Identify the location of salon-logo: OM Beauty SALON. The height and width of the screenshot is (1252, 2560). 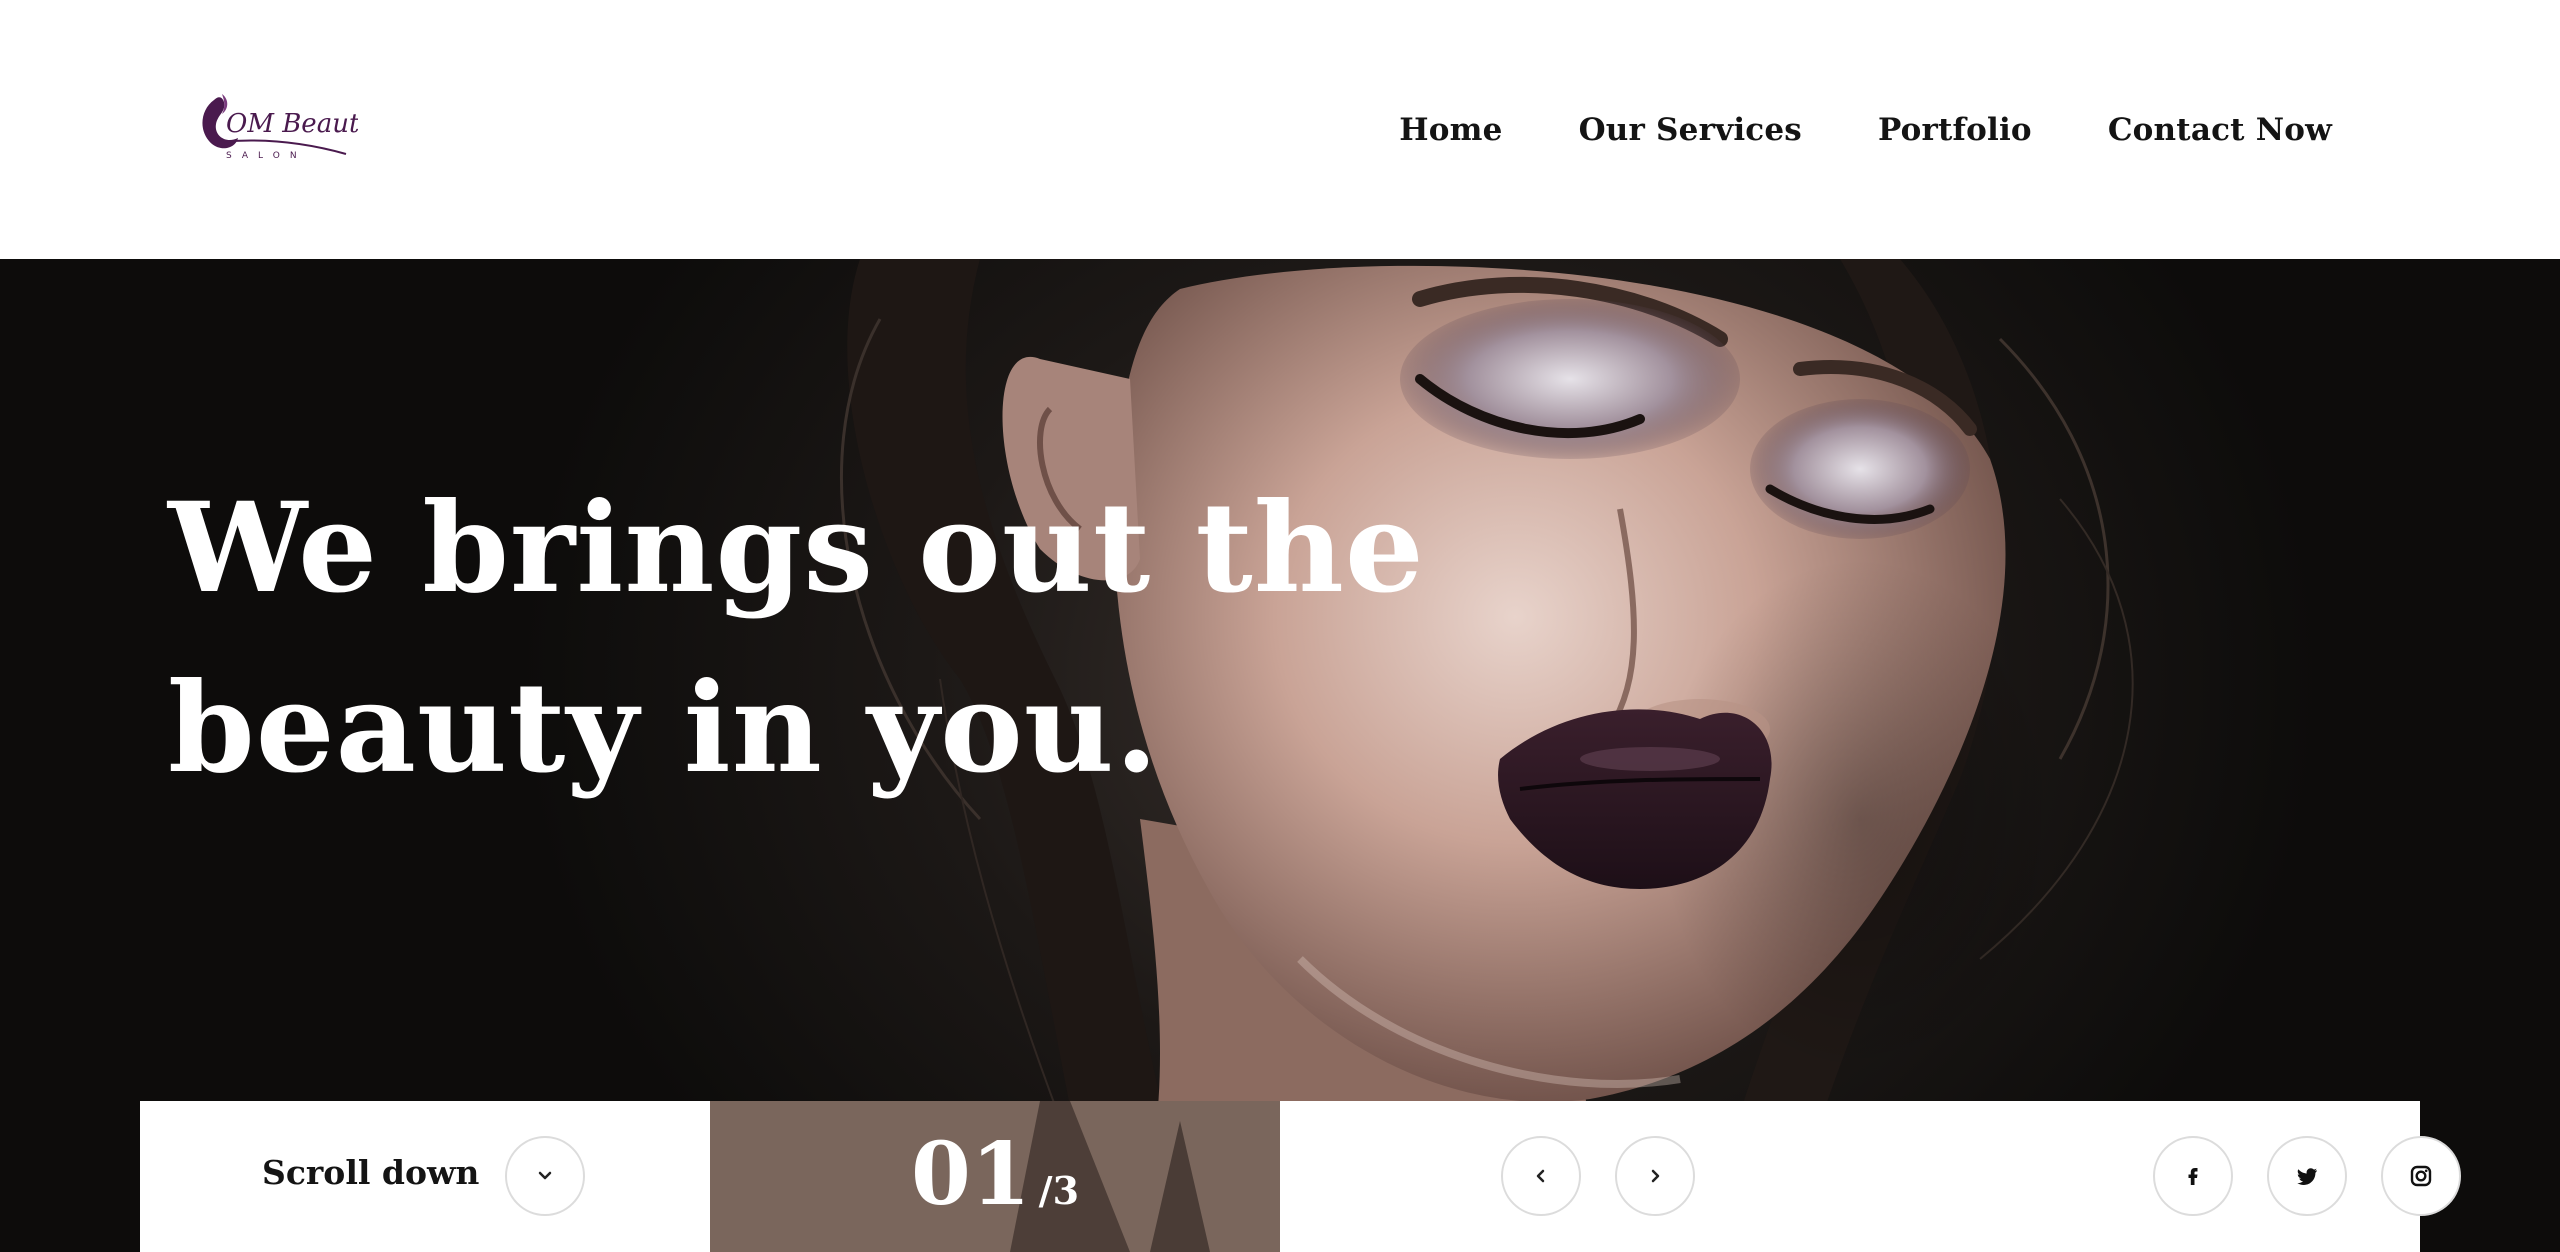
(272, 127).